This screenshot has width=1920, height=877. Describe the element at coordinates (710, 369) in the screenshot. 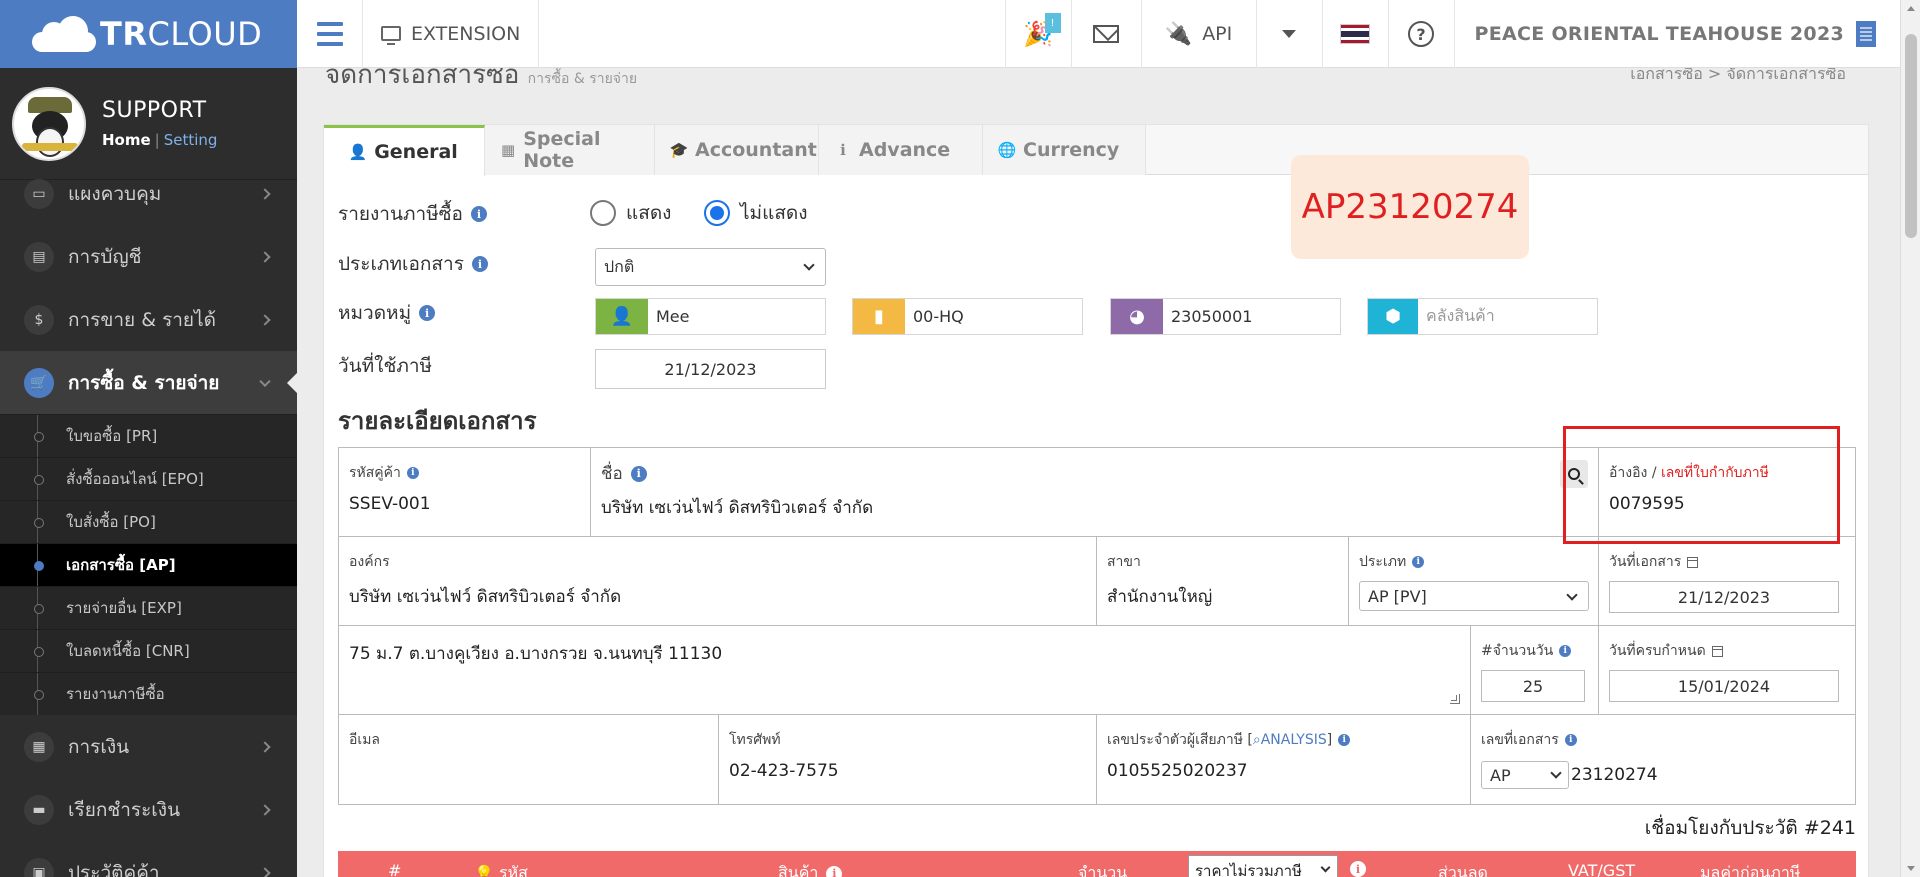

I see `tax-date-input: 21/12/2023` at that location.